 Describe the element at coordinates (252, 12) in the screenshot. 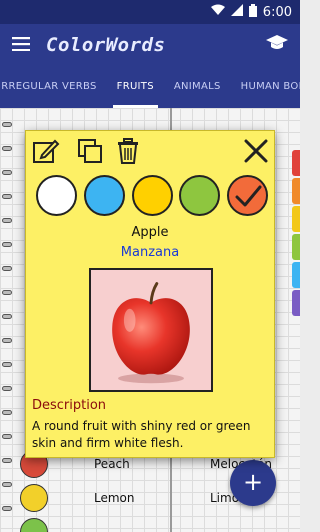

I see `battery-icon` at that location.